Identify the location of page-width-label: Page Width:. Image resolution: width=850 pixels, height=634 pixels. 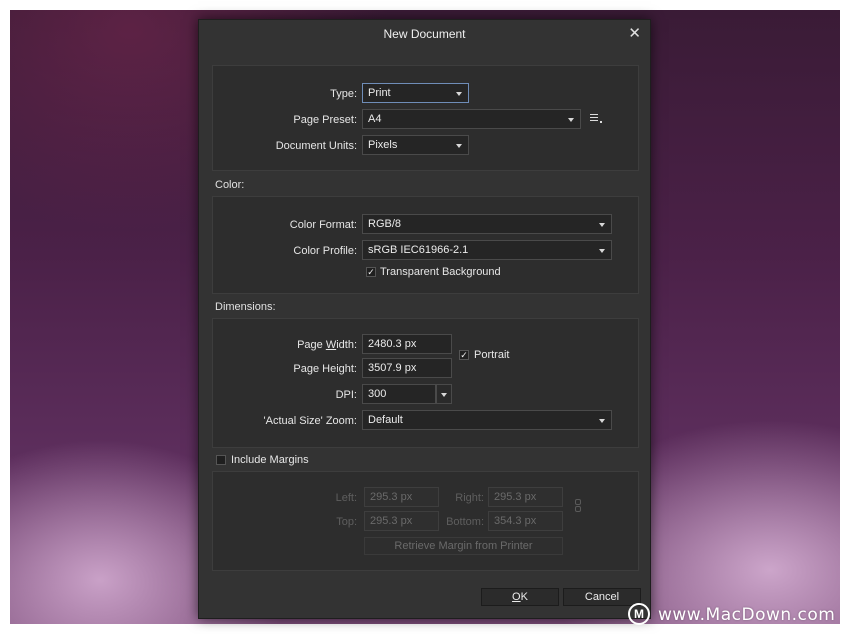
(327, 345).